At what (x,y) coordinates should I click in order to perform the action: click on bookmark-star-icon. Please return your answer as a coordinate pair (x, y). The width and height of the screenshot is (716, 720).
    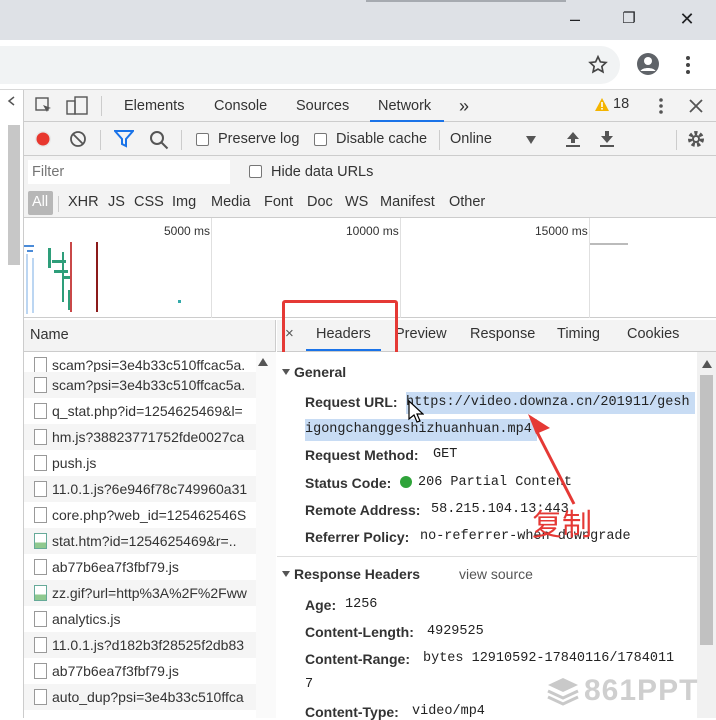
    Looking at the image, I should click on (598, 65).